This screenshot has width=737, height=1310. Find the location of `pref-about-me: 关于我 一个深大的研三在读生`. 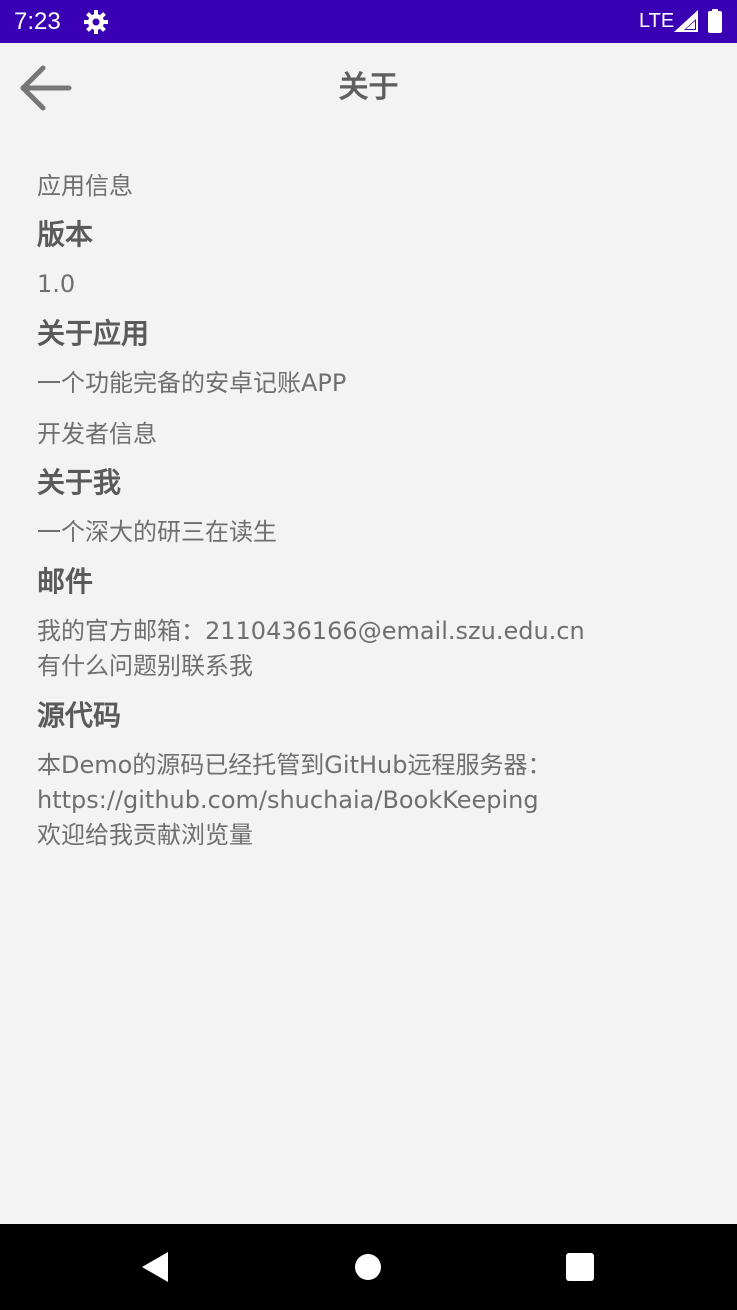

pref-about-me: 关于我 一个深大的研三在读生 is located at coordinates (377, 506).